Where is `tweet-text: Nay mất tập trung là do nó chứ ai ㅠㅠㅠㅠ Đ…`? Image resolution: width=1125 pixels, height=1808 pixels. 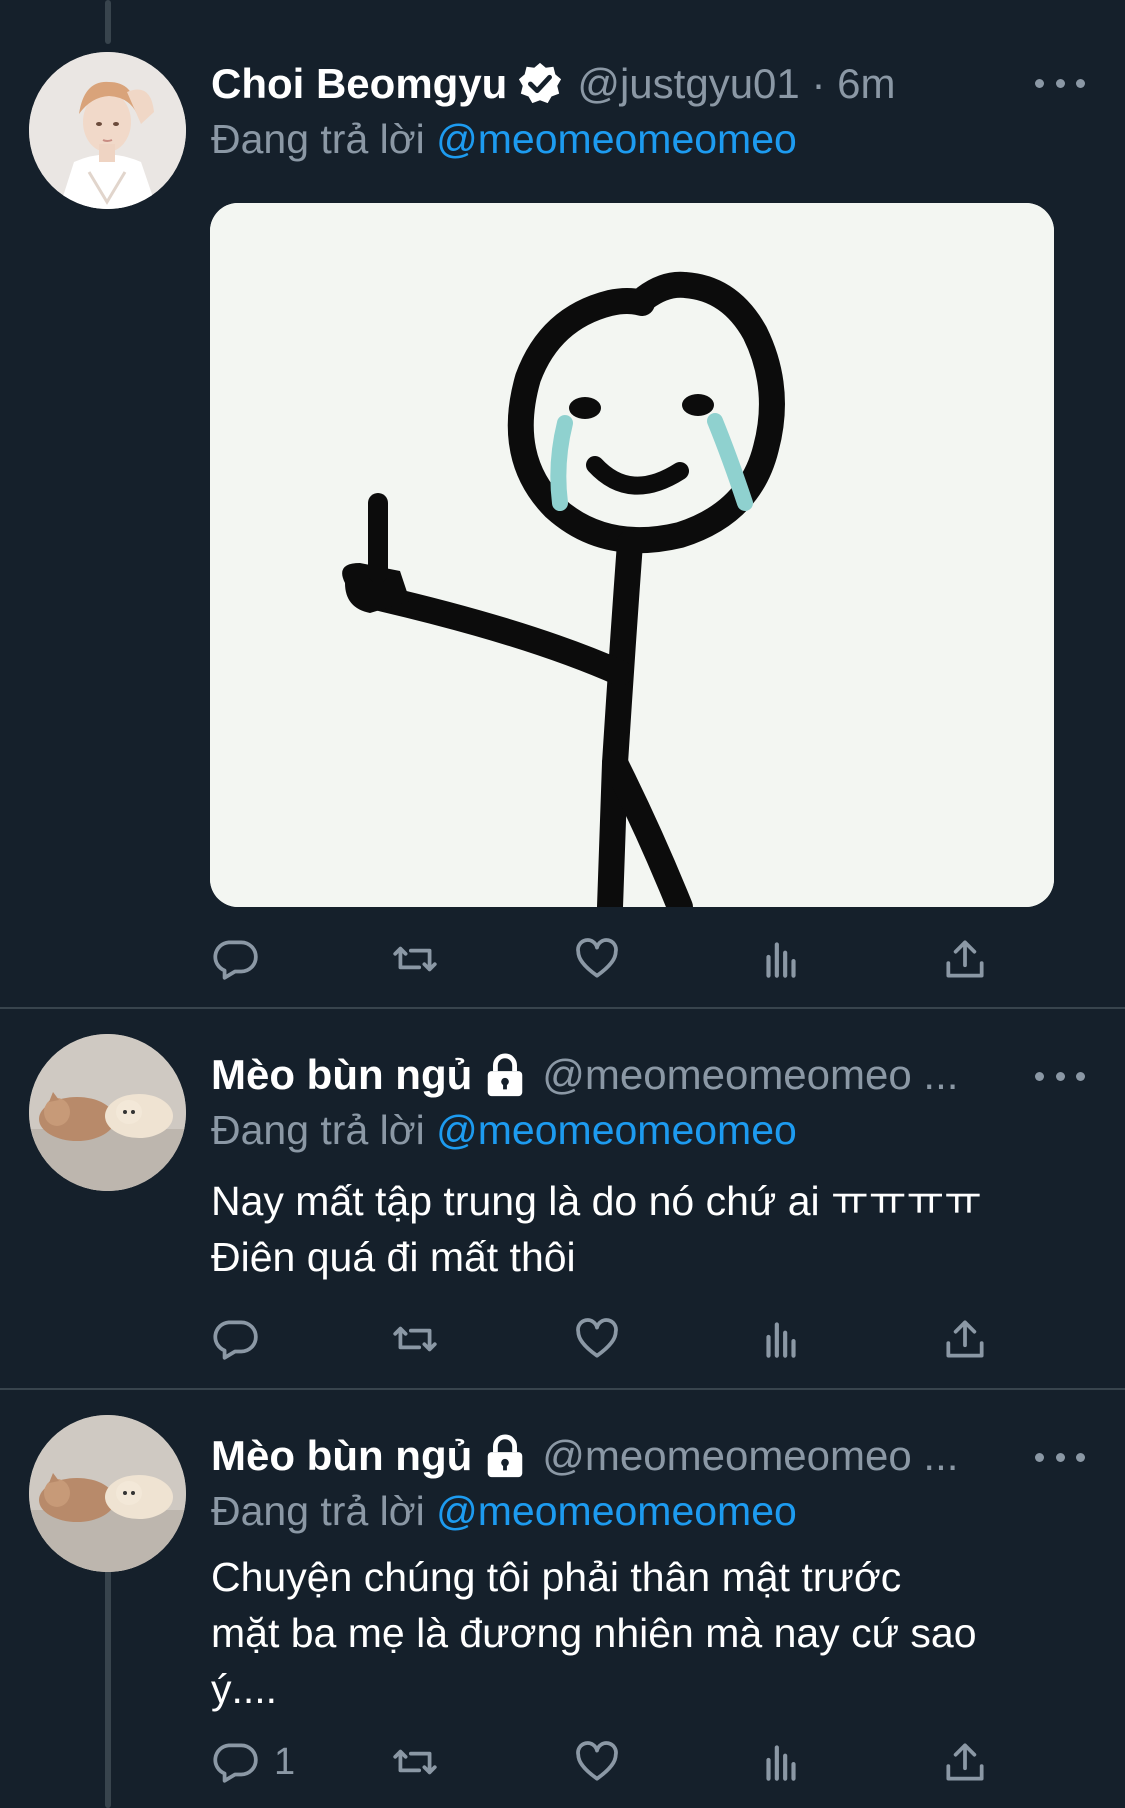 tweet-text: Nay mất tập trung là do nó chứ ai ㅠㅠㅠㅠ Đ… is located at coordinates (651, 1229).